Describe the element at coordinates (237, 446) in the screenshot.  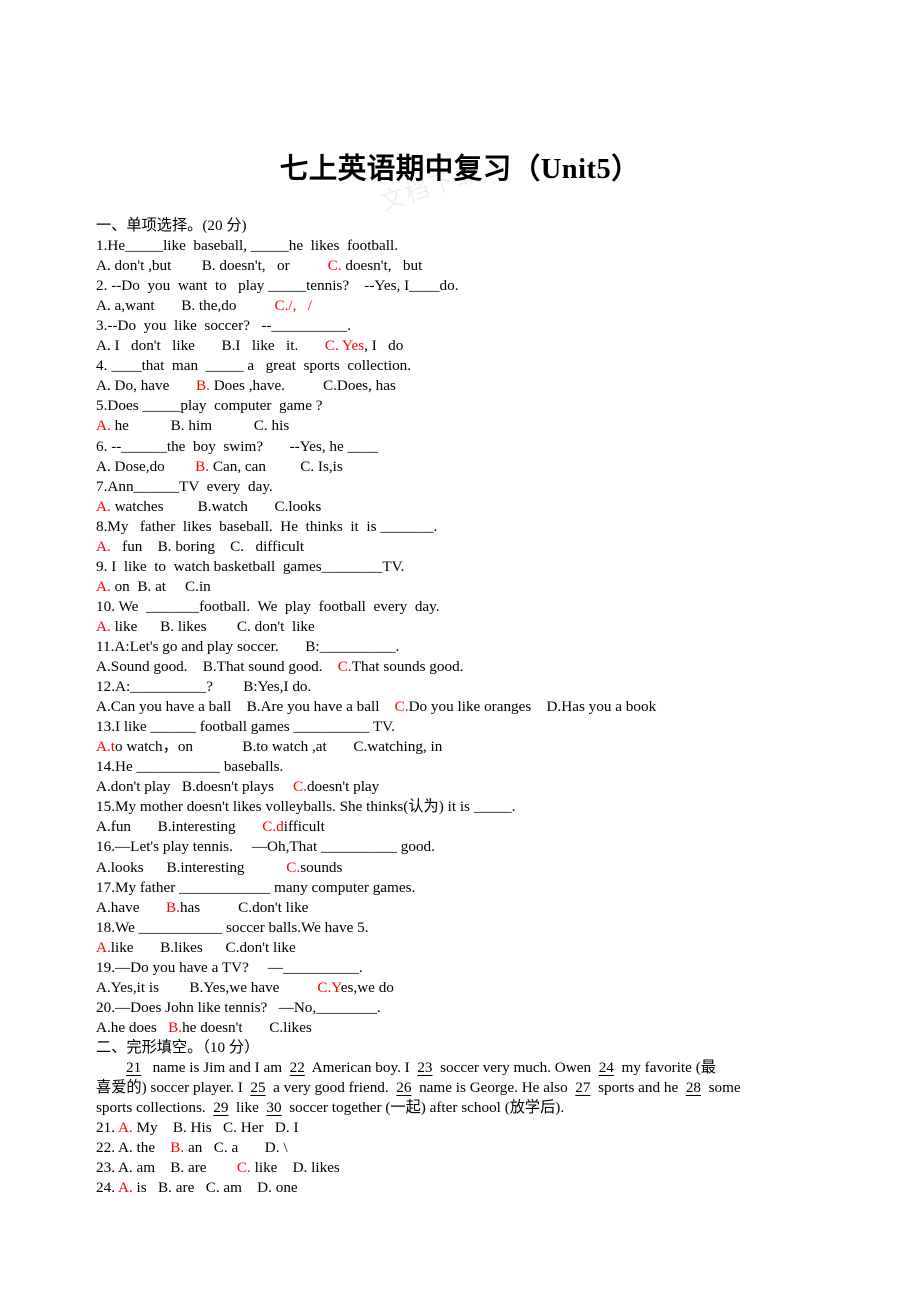
I see `stem-text: 6. --______the boy swim? --Yes, he ____` at that location.